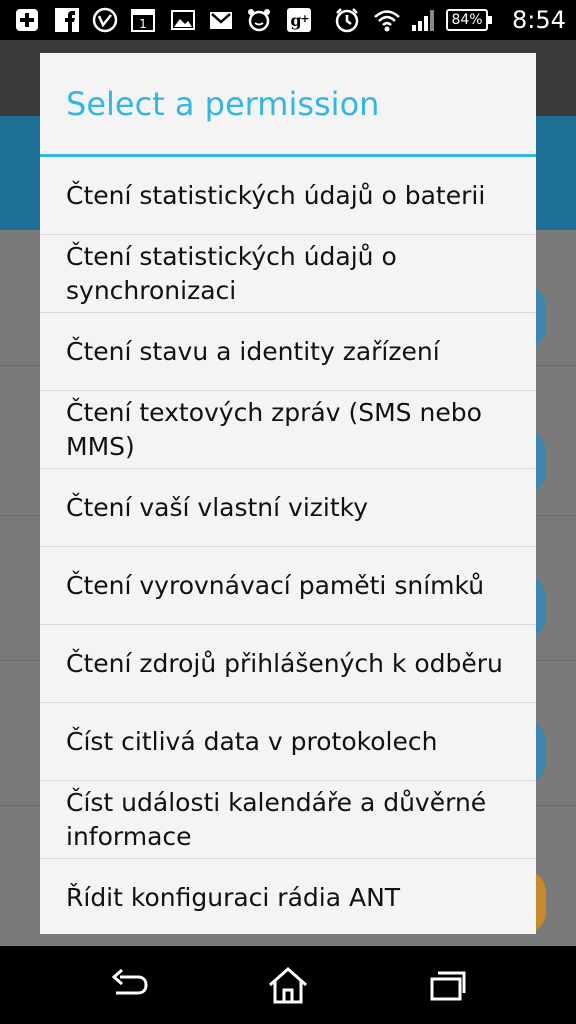 This screenshot has width=576, height=1024. Describe the element at coordinates (105, 20) in the screenshot. I see `vine-icon` at that location.